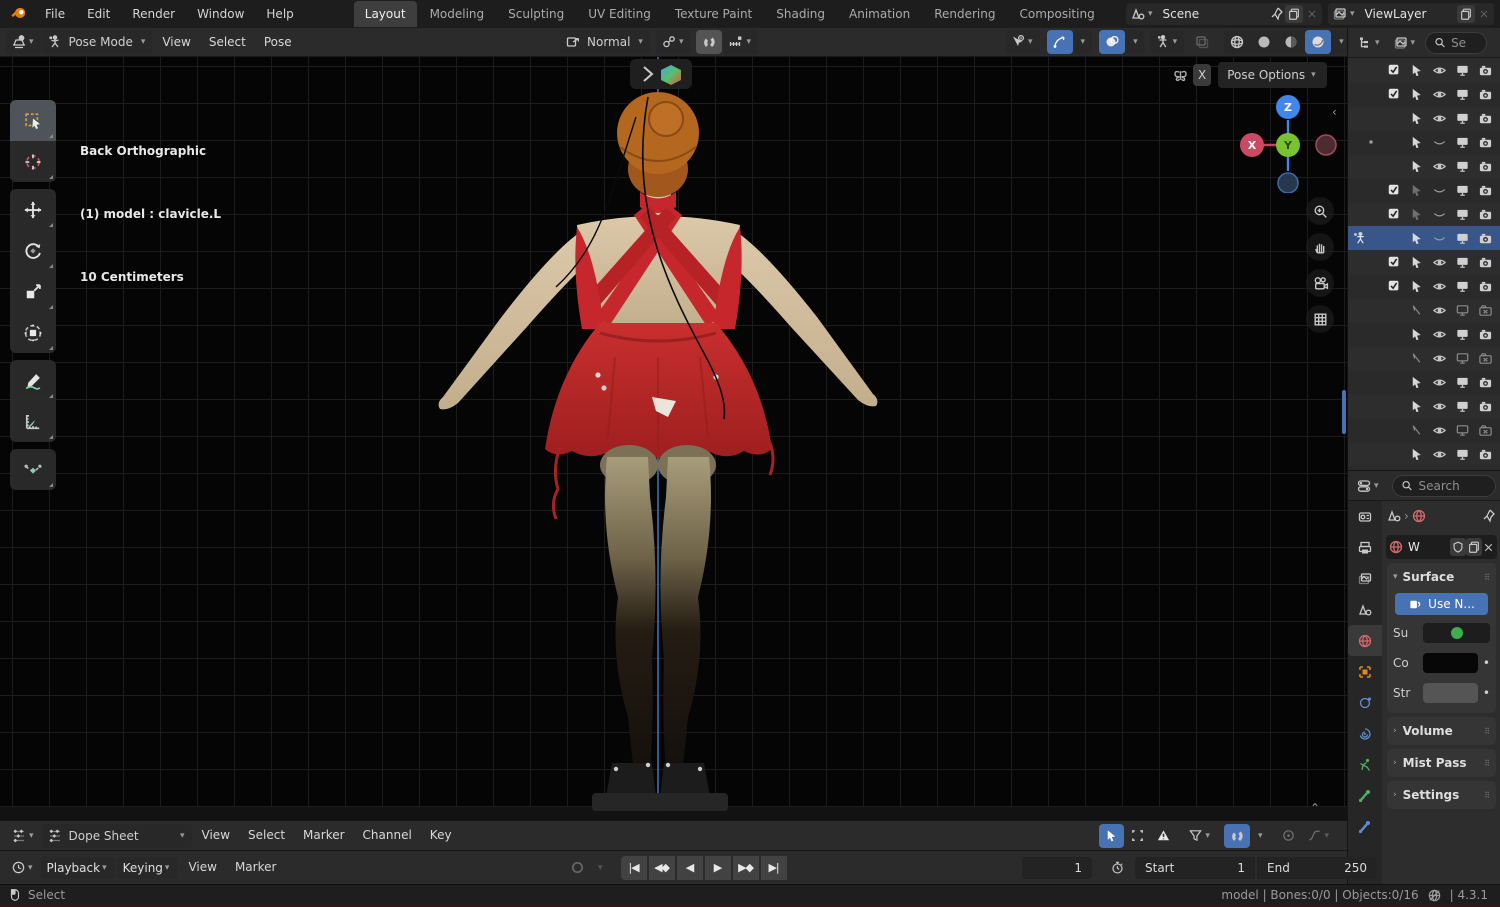  Describe the element at coordinates (19, 14) in the screenshot. I see `blender-logo-icon` at that location.